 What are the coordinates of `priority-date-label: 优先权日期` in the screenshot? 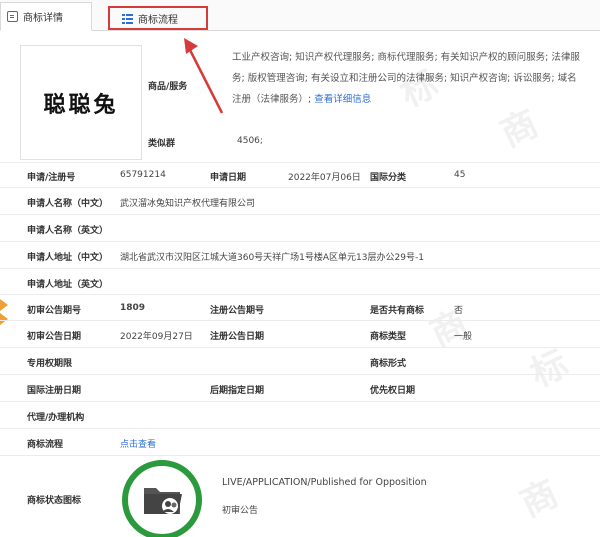 It's located at (393, 391).